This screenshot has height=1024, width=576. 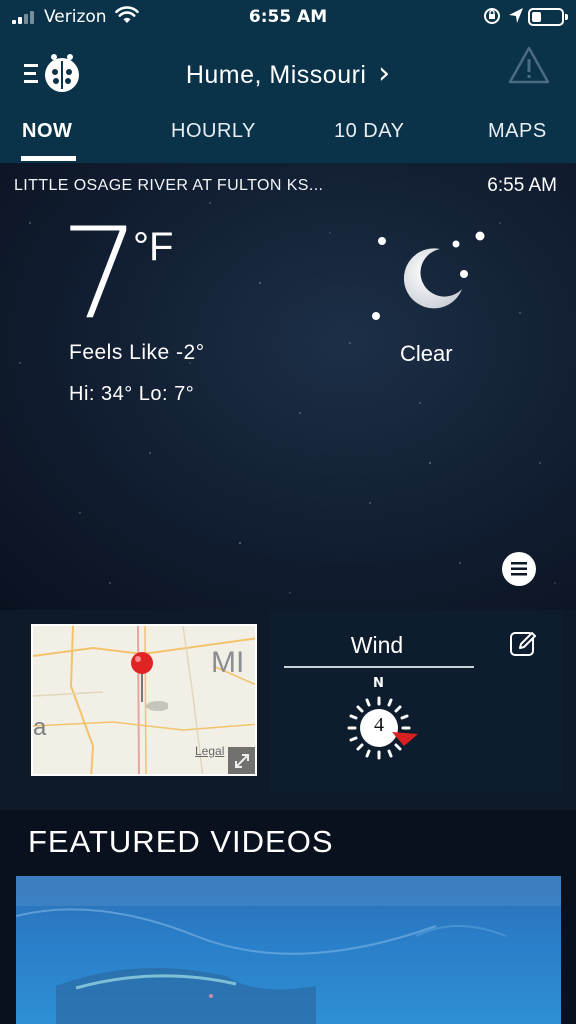 What do you see at coordinates (522, 185) in the screenshot?
I see `observation-time: 6:55 AM` at bounding box center [522, 185].